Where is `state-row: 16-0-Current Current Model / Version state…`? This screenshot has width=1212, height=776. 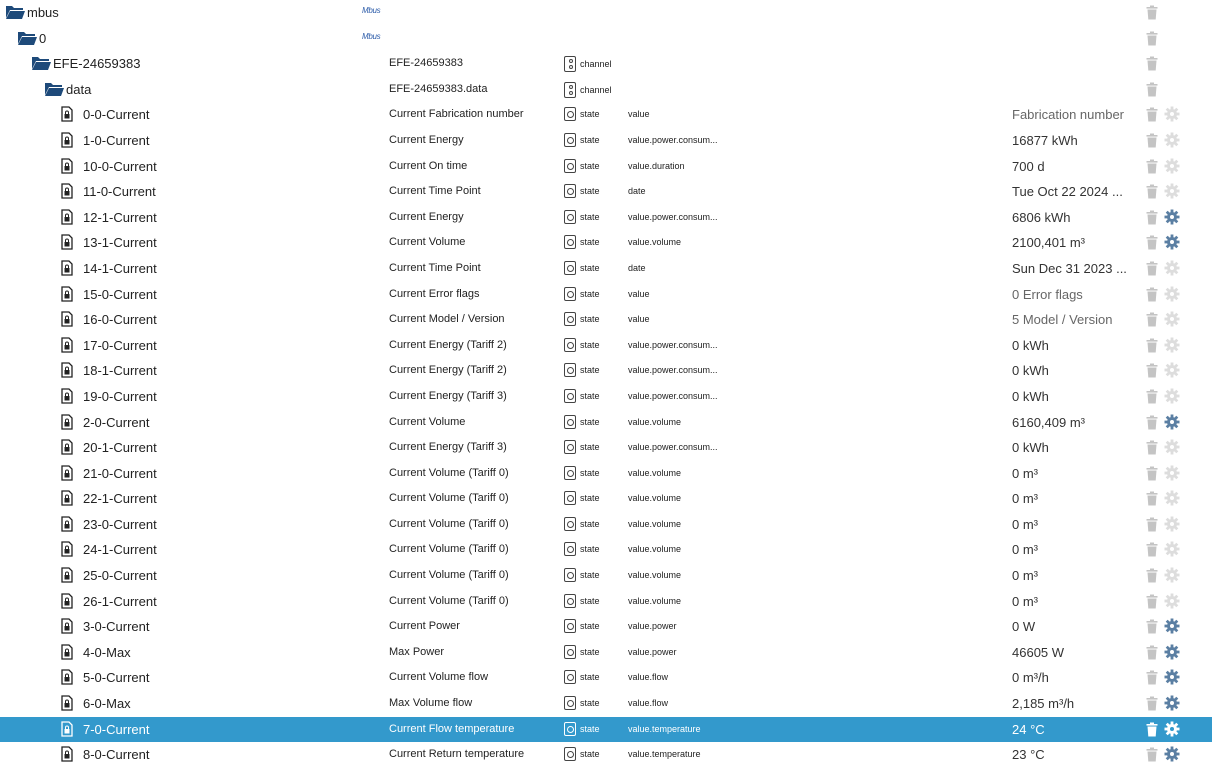 state-row: 16-0-Current Current Model / Version state… is located at coordinates (606, 320).